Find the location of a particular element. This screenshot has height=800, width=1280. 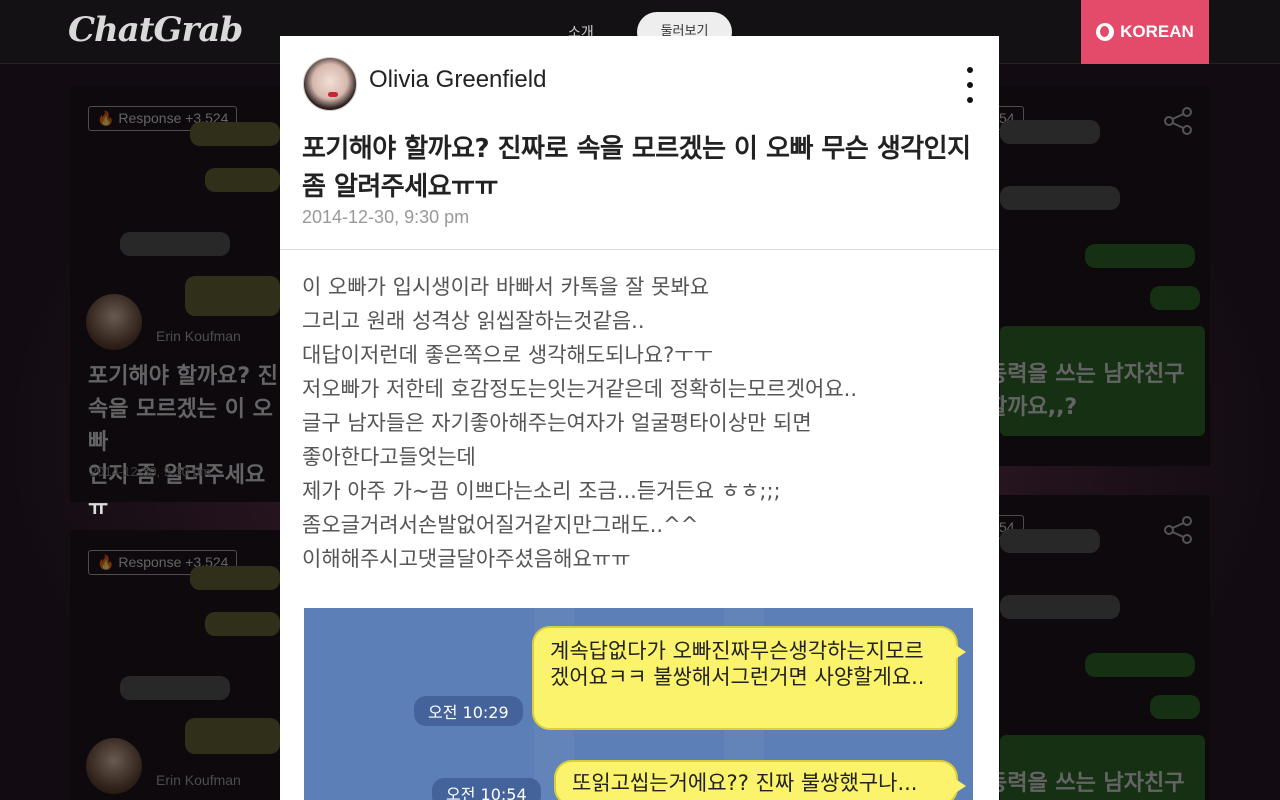

globe-icon is located at coordinates (1105, 32).